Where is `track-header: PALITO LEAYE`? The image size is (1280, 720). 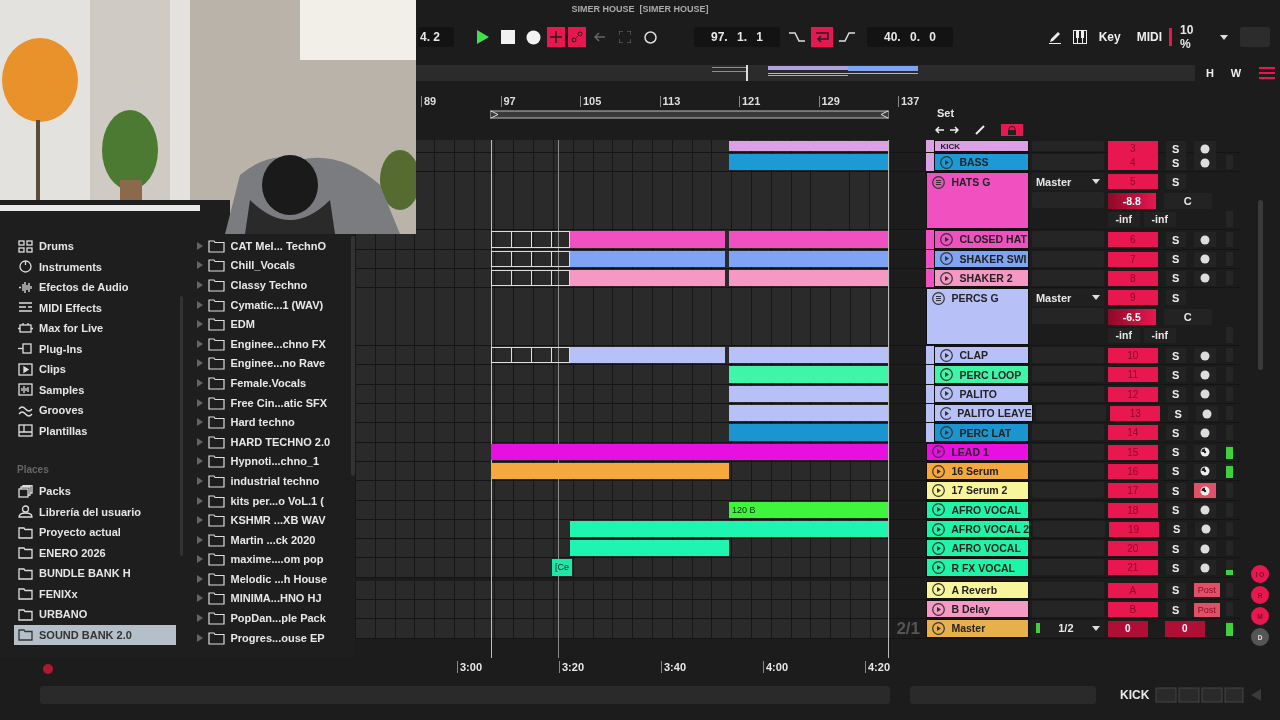 track-header: PALITO LEAYE is located at coordinates (983, 413).